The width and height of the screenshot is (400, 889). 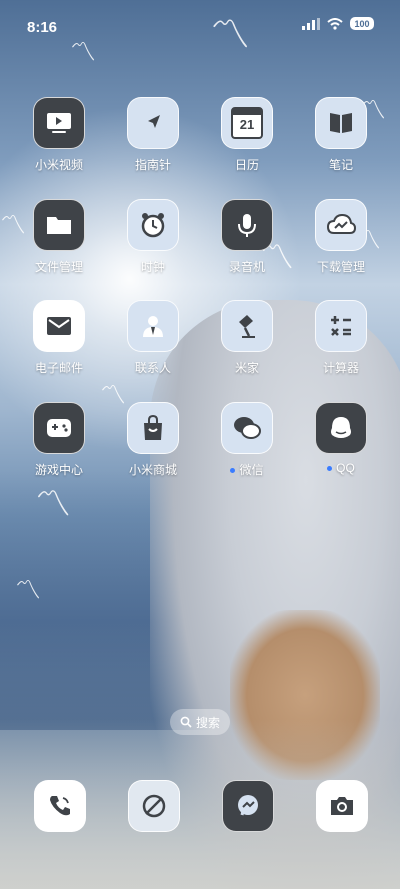 What do you see at coordinates (340, 165) in the screenshot?
I see `app-label: 笔记` at bounding box center [340, 165].